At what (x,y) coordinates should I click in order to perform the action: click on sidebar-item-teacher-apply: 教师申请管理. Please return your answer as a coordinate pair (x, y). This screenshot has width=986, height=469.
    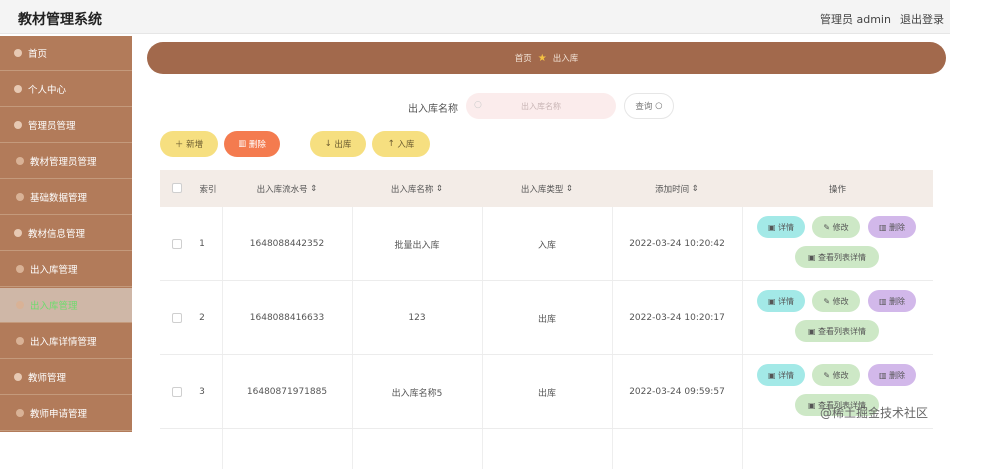
    Looking at the image, I should click on (66, 413).